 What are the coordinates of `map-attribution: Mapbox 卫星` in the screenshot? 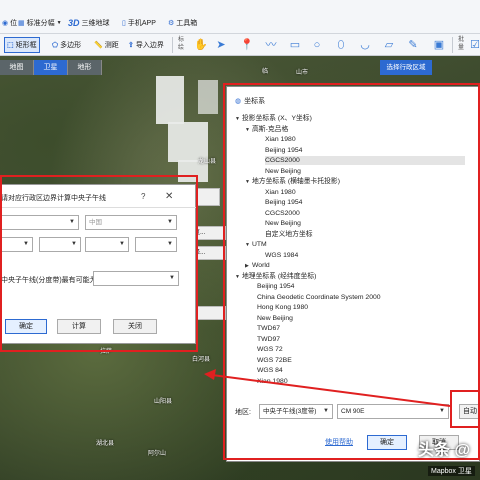 It's located at (451, 471).